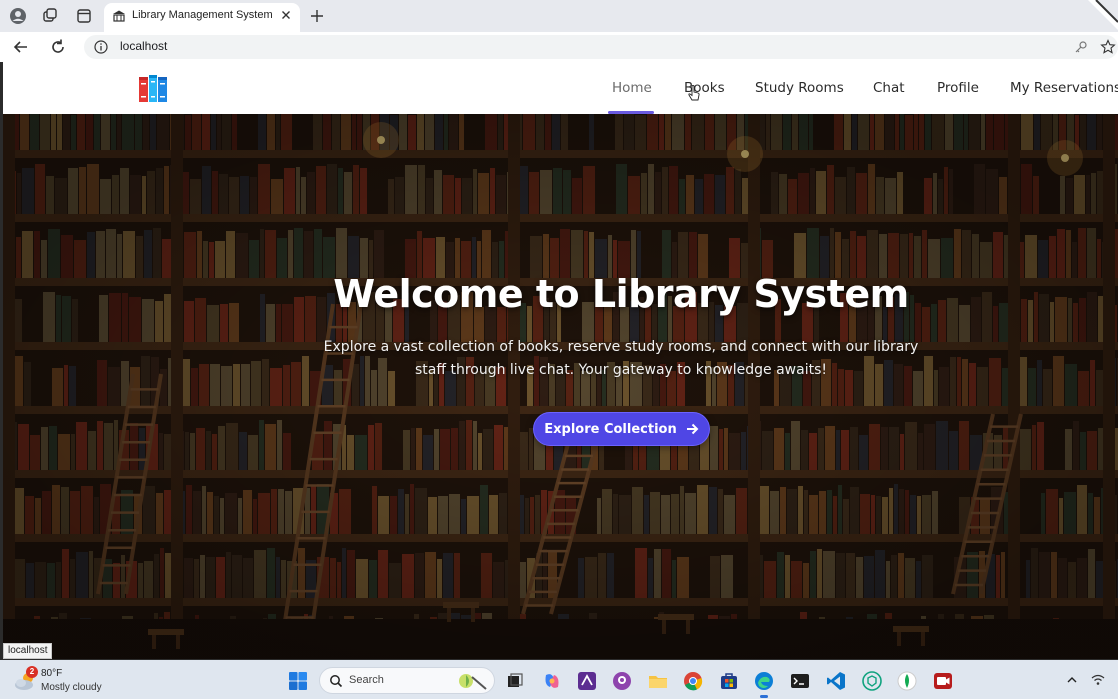 The width and height of the screenshot is (1118, 699). I want to click on chrome-icon, so click(693, 681).